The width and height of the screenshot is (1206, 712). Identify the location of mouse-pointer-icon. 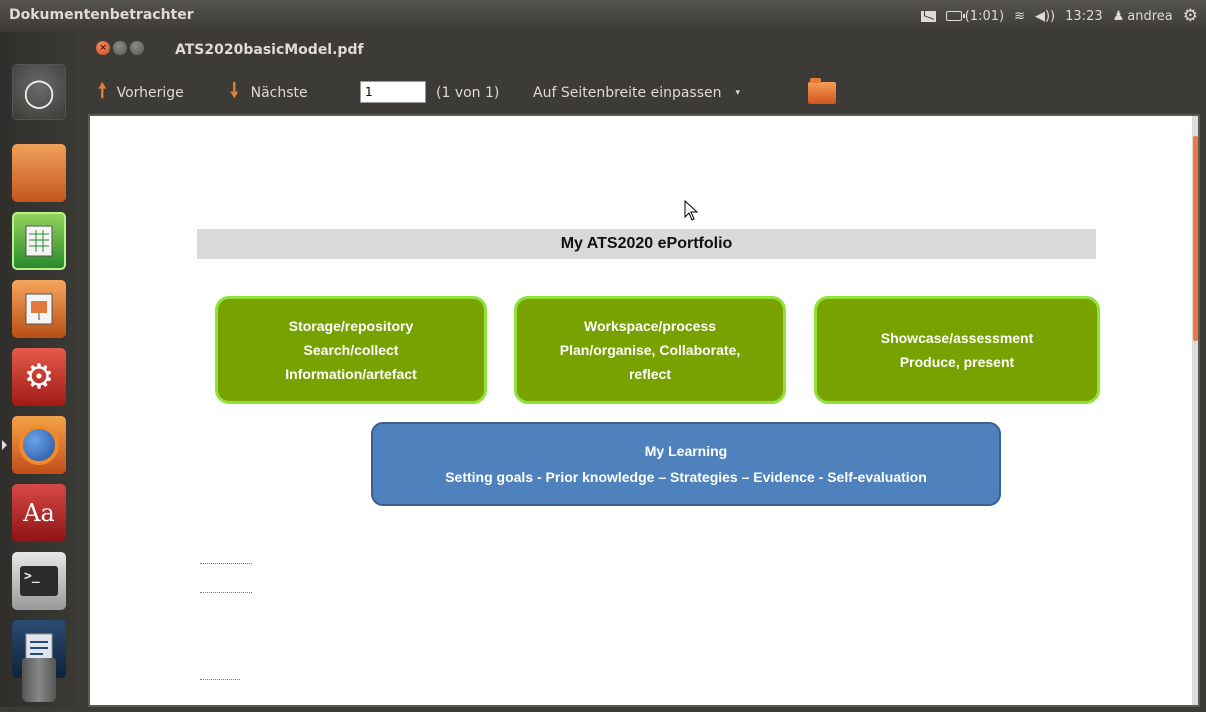
(691, 210).